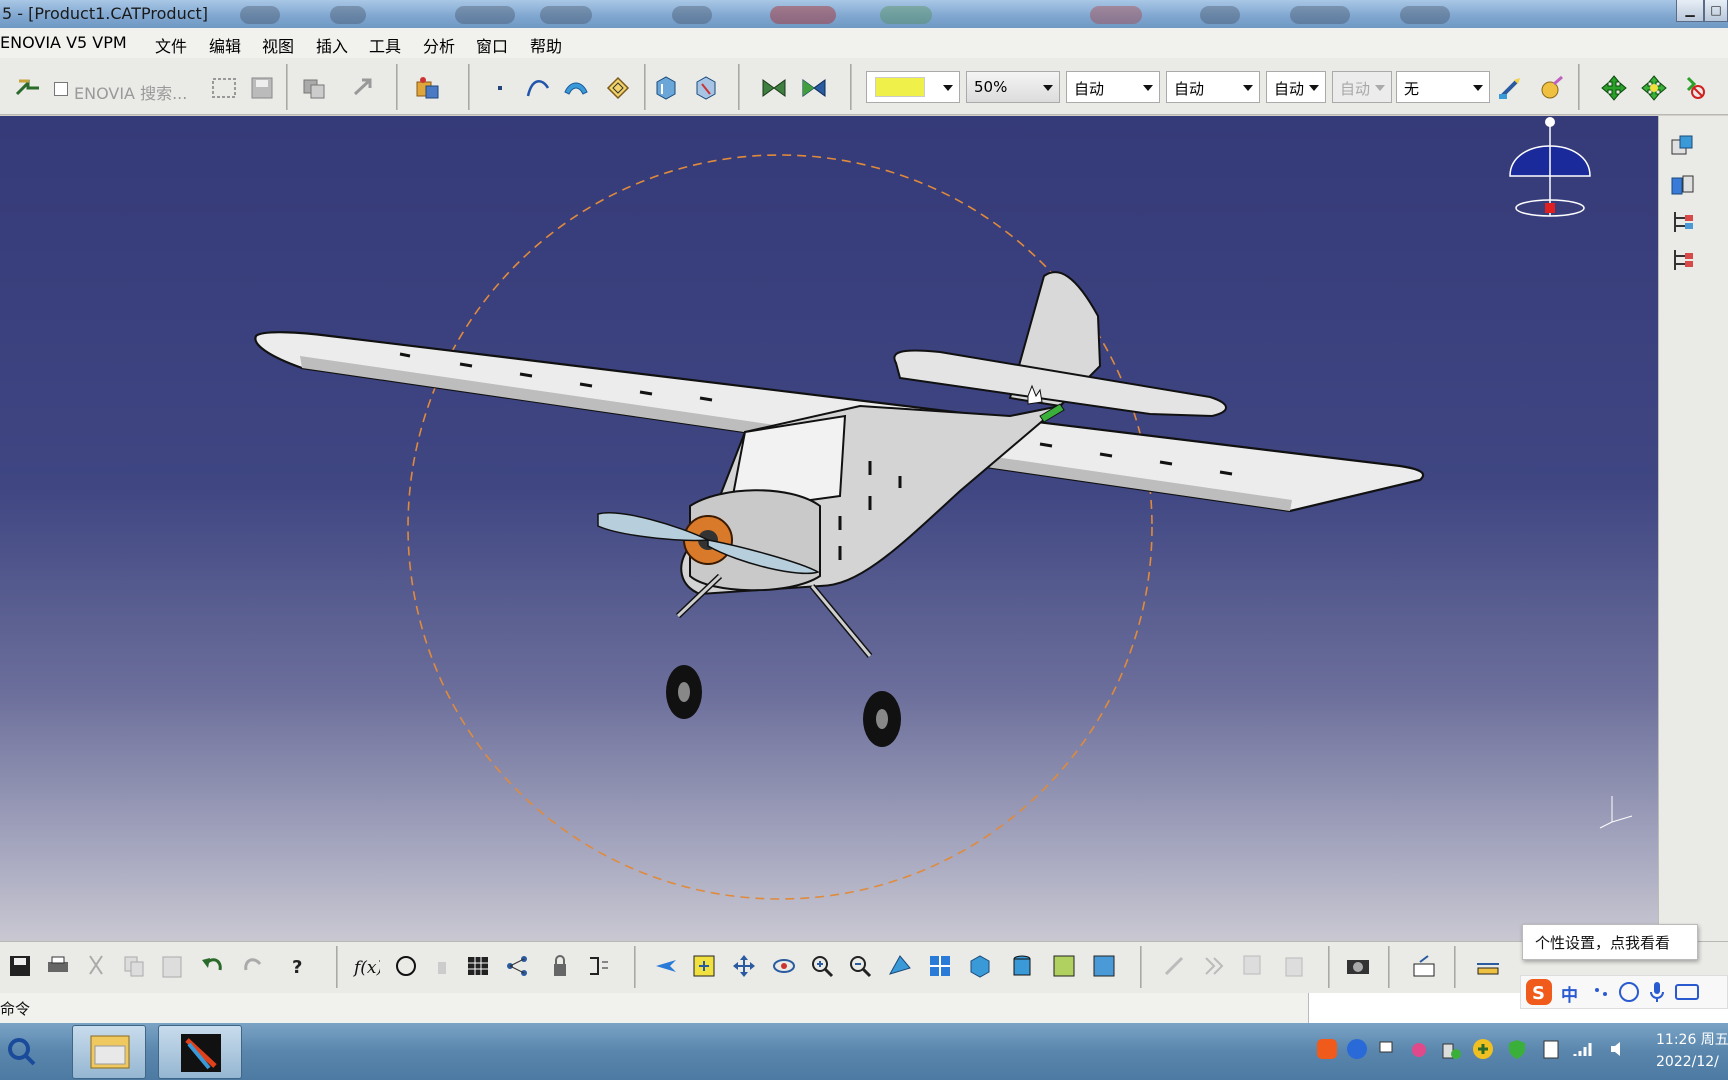 The width and height of the screenshot is (1728, 1080). I want to click on tree-reorder-icon, so click(1683, 260).